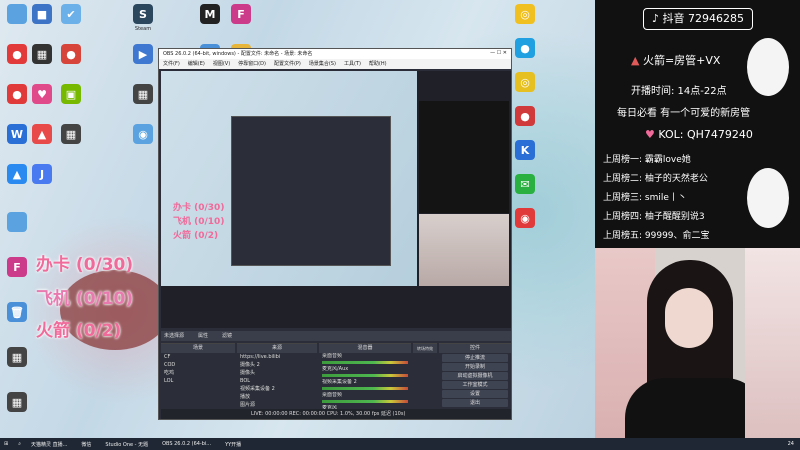 Image resolution: width=800 pixels, height=450 pixels. I want to click on menu-item: 场景集合(S), so click(322, 64).